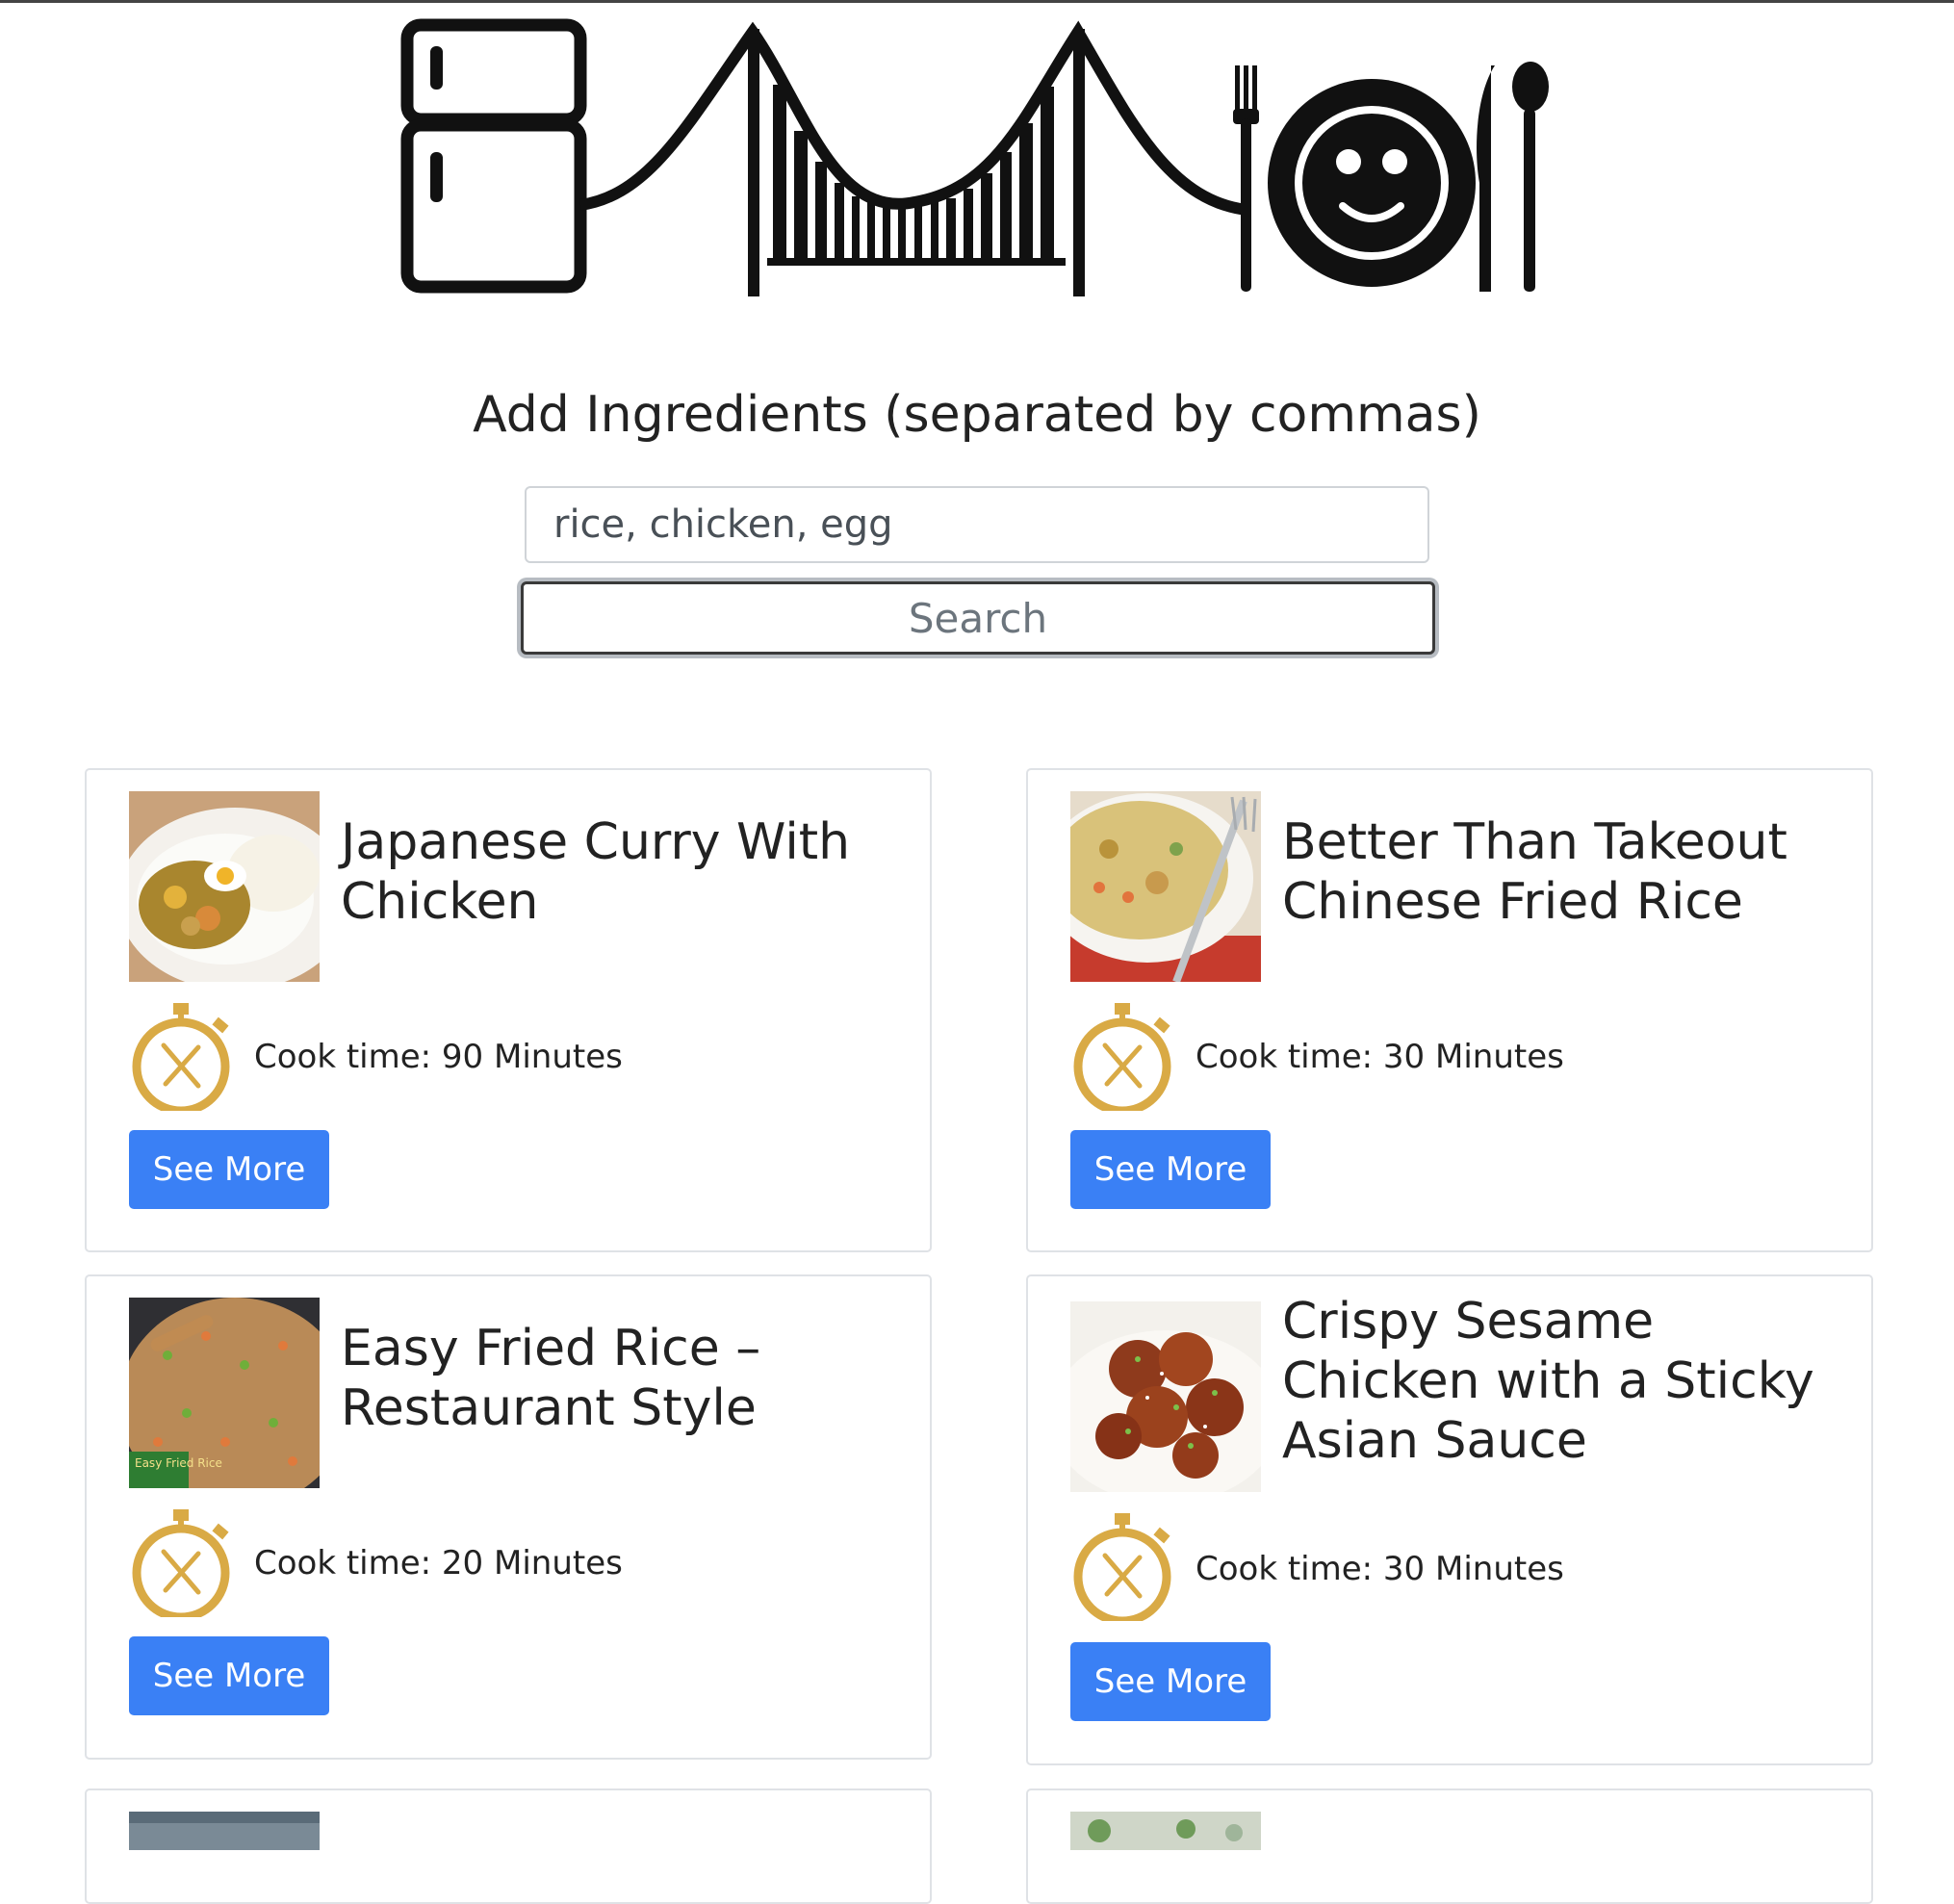 The image size is (1954, 1904). What do you see at coordinates (438, 1563) in the screenshot?
I see `cook-time: Cook time: 20 Minutes` at bounding box center [438, 1563].